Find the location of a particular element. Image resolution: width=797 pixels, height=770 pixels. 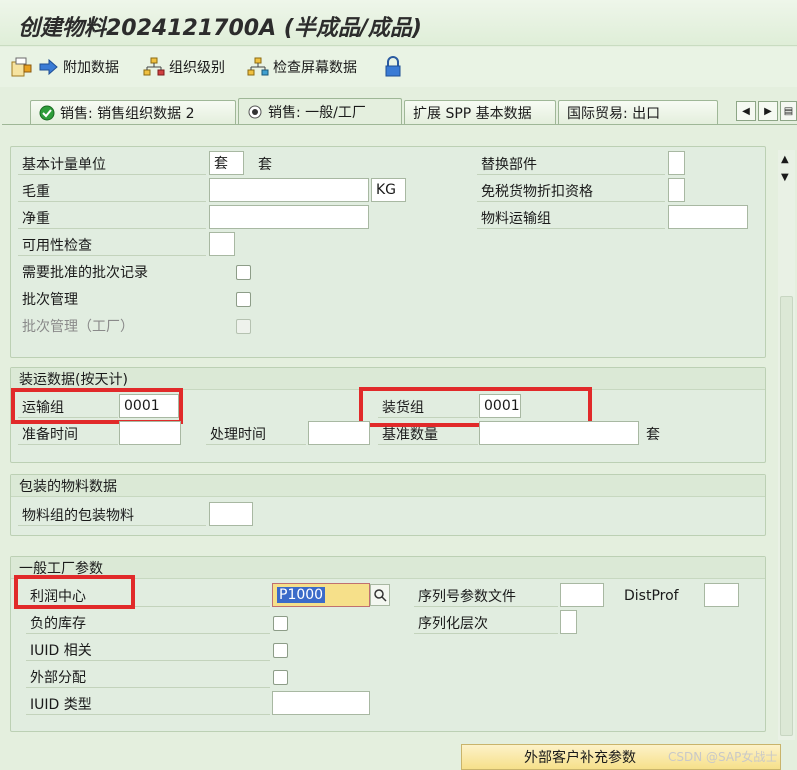

highlight-box-profit-center is located at coordinates (74, 592).